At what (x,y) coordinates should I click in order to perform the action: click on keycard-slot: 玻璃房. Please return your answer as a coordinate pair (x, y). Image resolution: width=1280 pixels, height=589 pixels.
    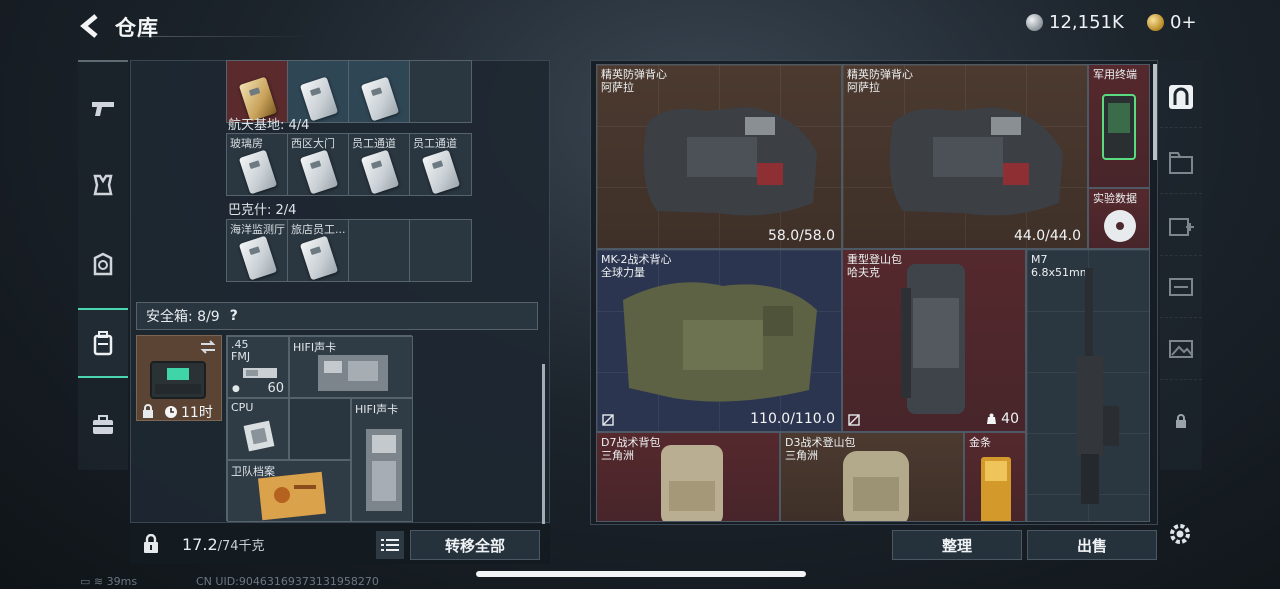
    Looking at the image, I should click on (257, 164).